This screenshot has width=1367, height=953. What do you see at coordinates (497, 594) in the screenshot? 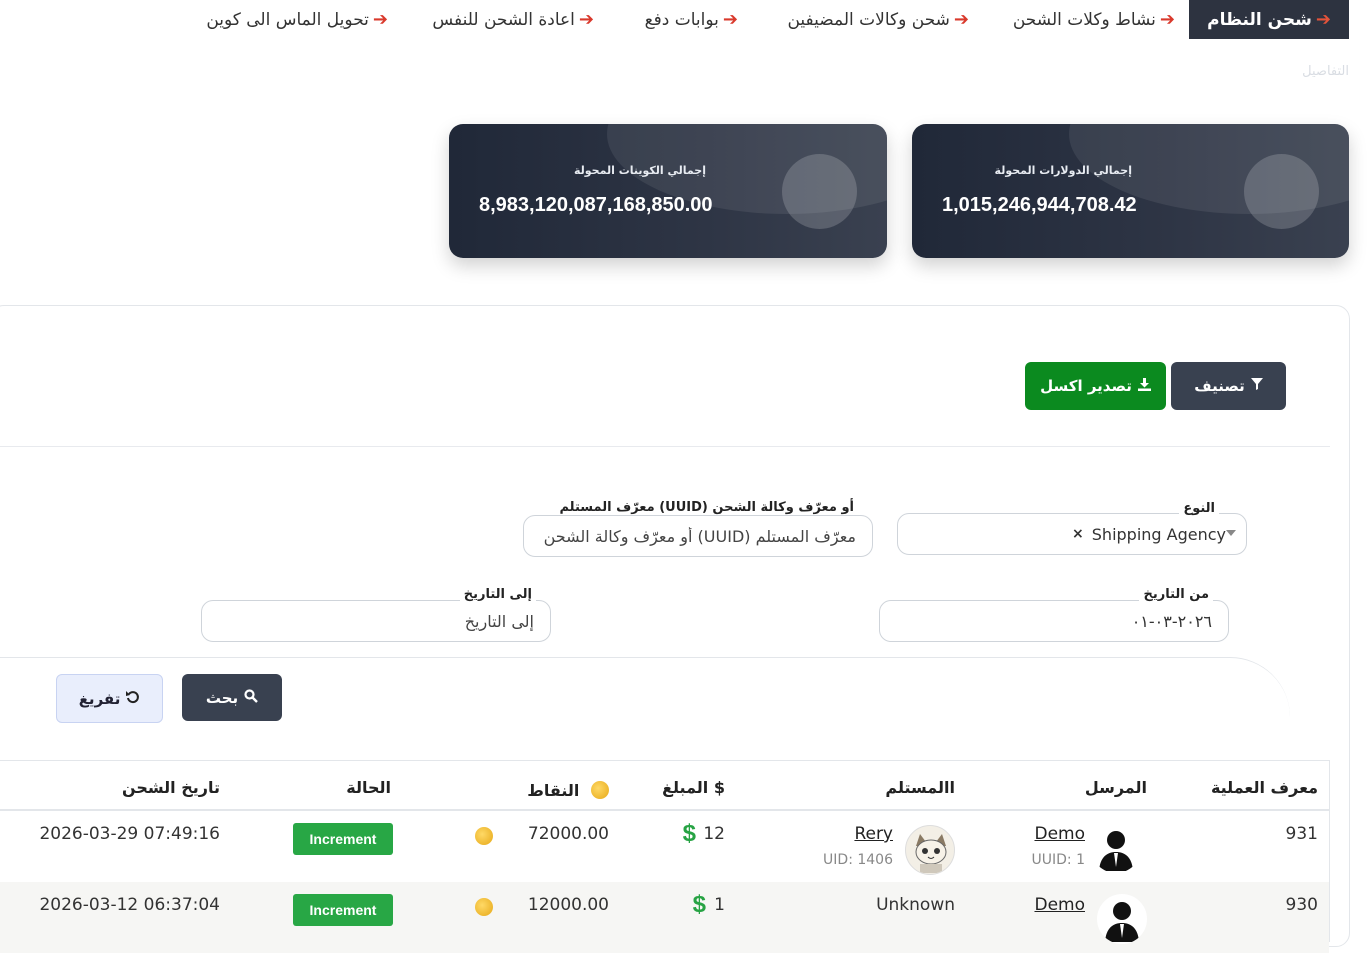
I see `to-date-label: إلى التاريخ` at bounding box center [497, 594].